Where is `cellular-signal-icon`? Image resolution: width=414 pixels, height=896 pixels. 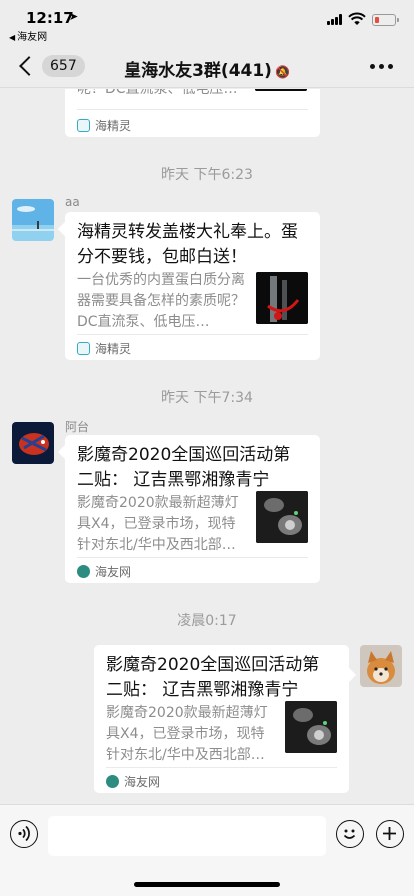 cellular-signal-icon is located at coordinates (335, 19).